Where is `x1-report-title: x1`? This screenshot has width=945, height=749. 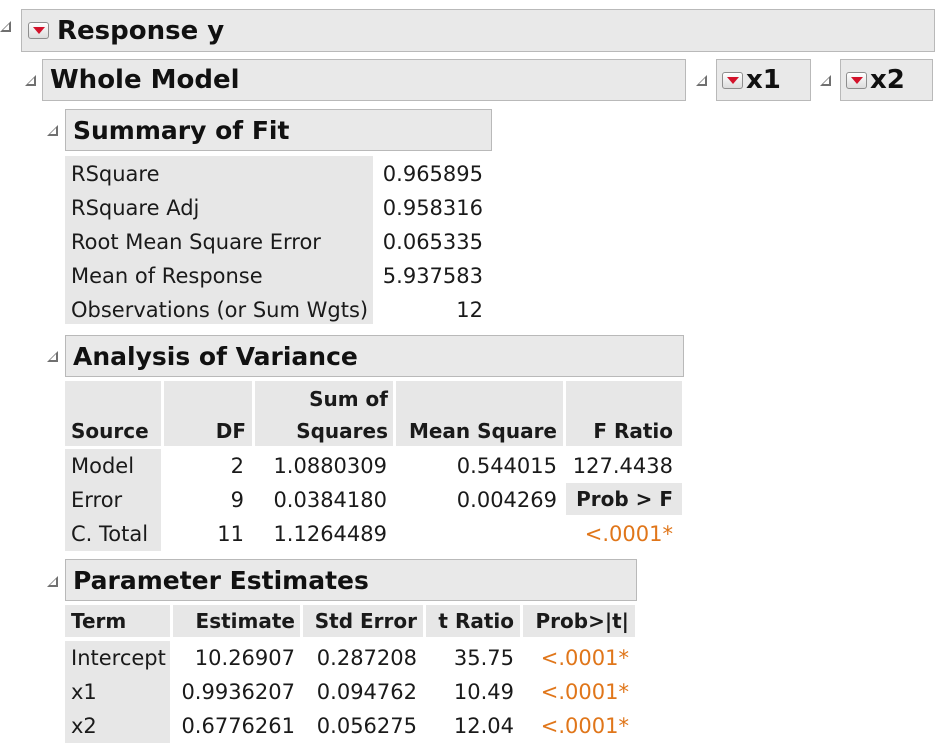 x1-report-title: x1 is located at coordinates (763, 80).